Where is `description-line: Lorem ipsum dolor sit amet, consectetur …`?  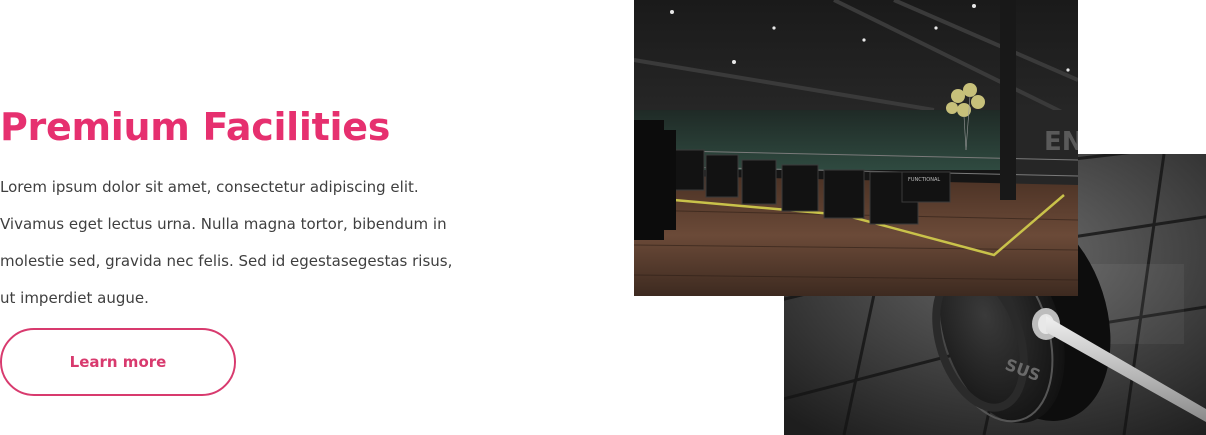 description-line: Lorem ipsum dolor sit amet, consectetur … is located at coordinates (209, 187).